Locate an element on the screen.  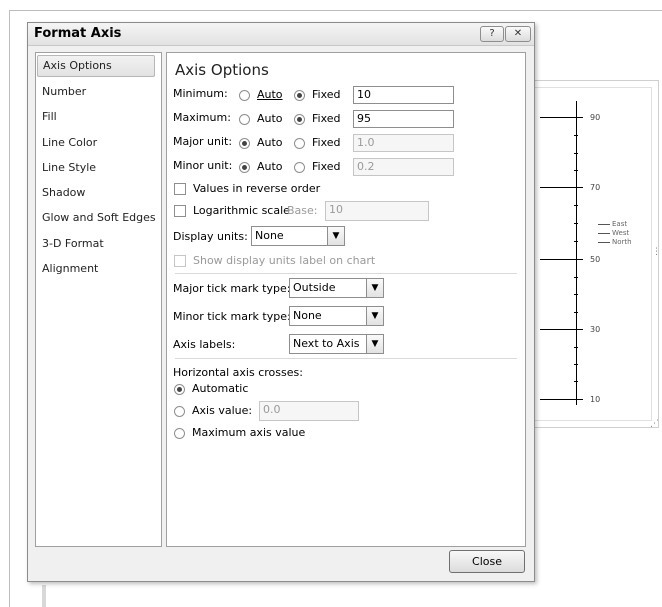
maximum-fixed-label: Fixed is located at coordinates (326, 118).